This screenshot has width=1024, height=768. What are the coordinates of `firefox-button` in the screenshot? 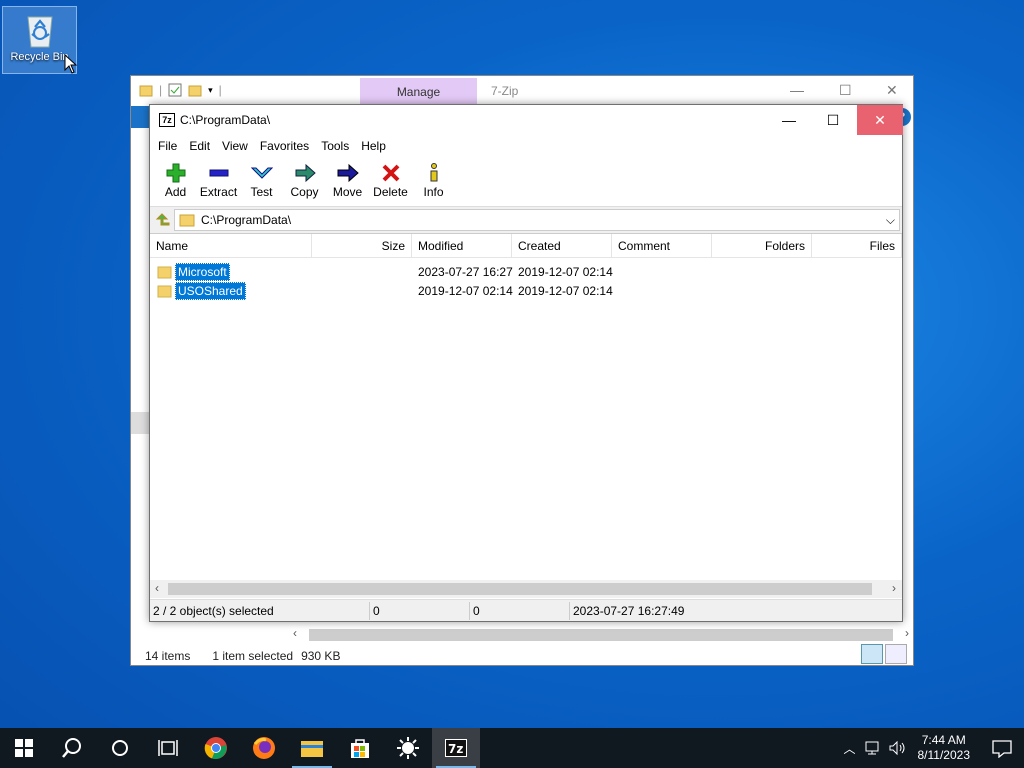 It's located at (264, 748).